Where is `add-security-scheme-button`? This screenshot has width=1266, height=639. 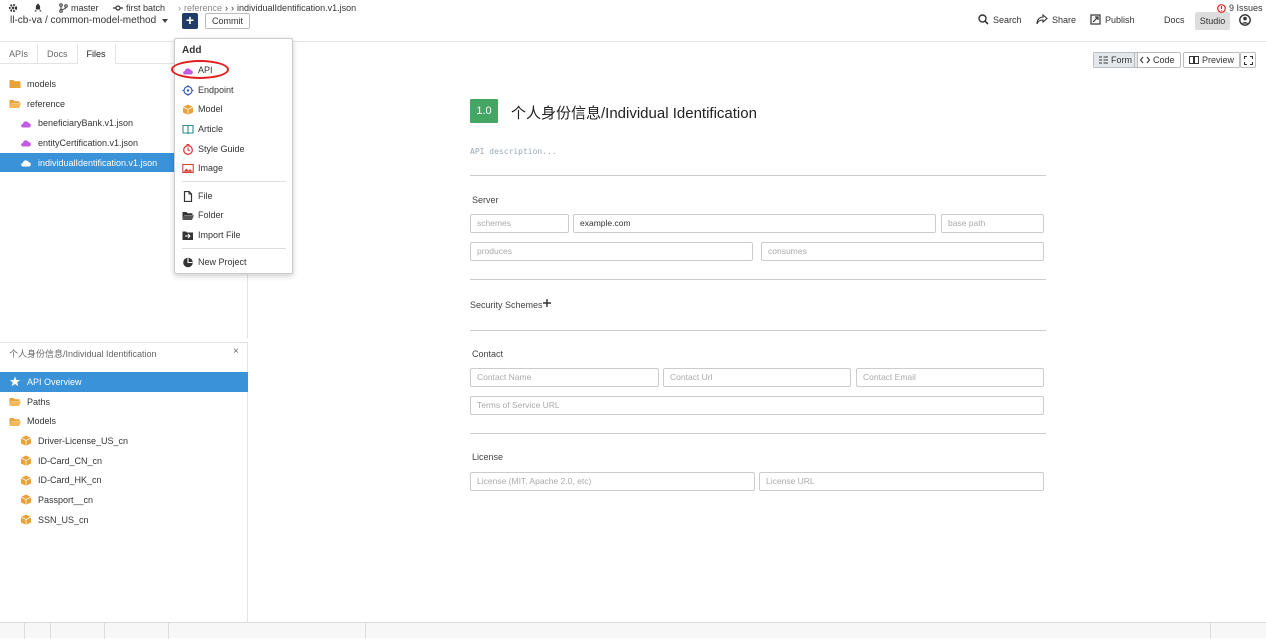 add-security-scheme-button is located at coordinates (547, 303).